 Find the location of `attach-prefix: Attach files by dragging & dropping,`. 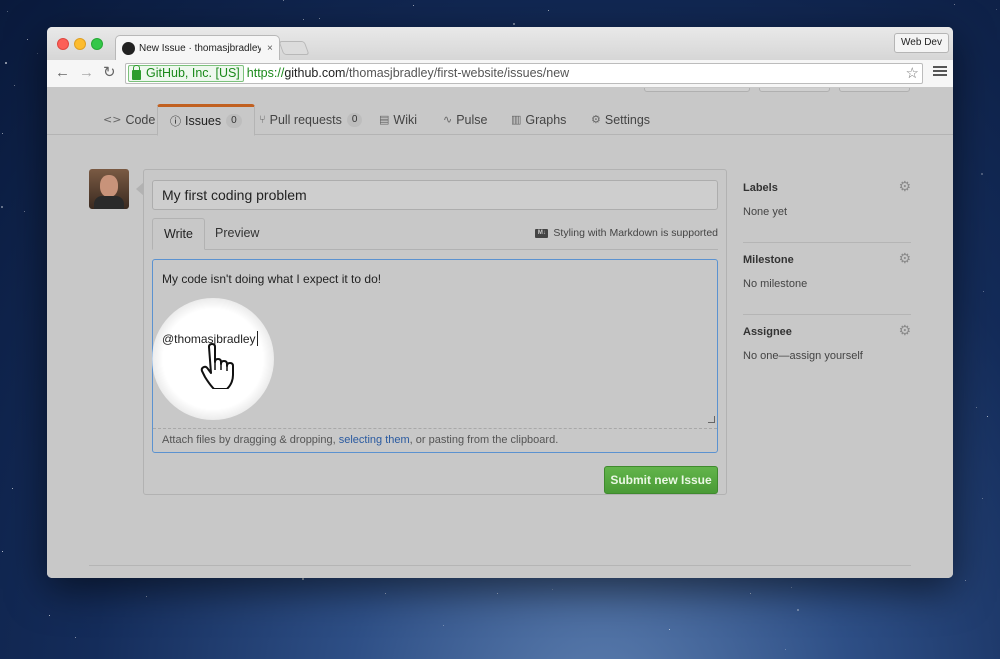

attach-prefix: Attach files by dragging & dropping, is located at coordinates (250, 440).